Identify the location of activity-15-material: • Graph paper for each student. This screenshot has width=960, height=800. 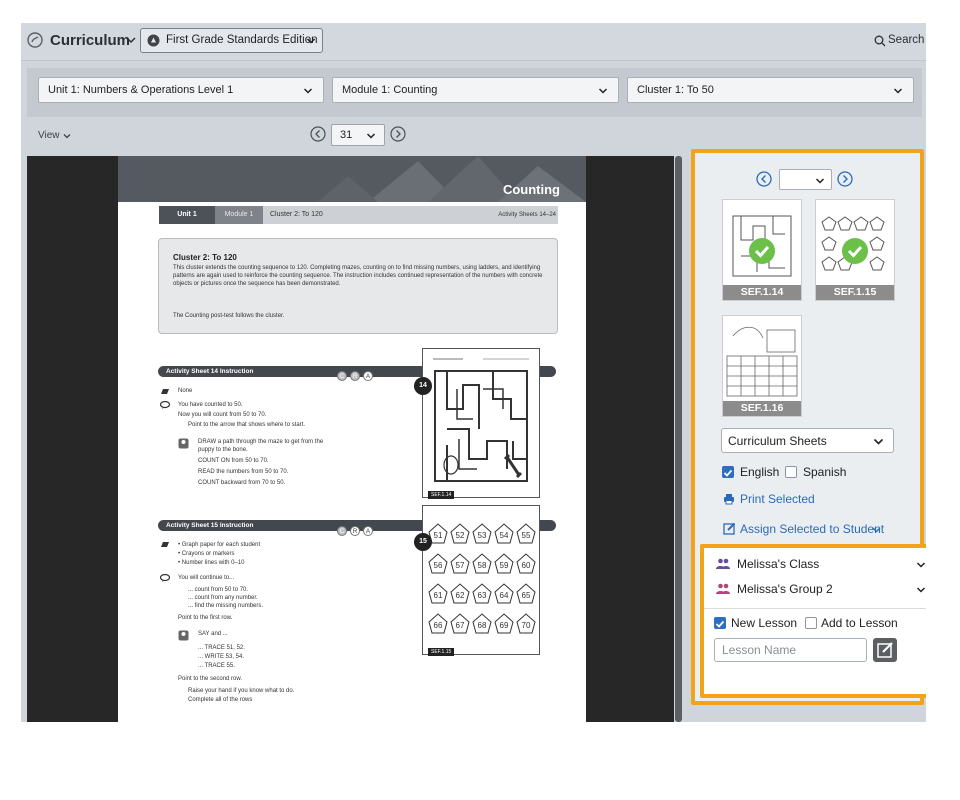
(219, 545).